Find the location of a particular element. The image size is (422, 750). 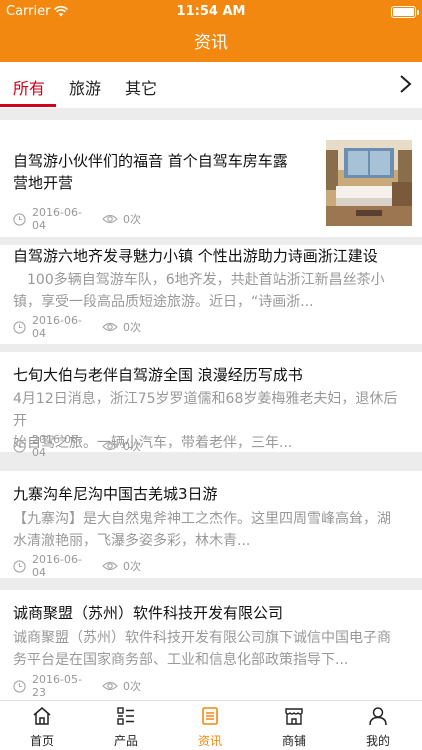

tabbar-news: 资讯 is located at coordinates (210, 725).